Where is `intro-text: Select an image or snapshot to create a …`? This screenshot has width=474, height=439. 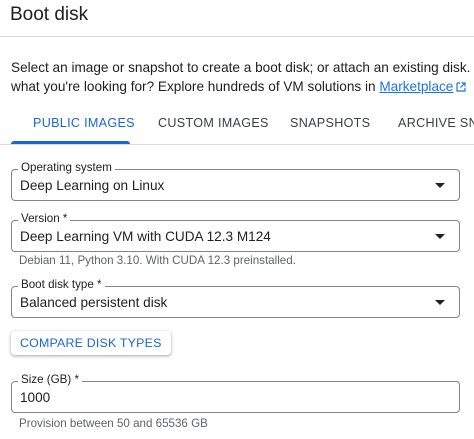 intro-text: Select an image or snapshot to create a … is located at coordinates (242, 77).